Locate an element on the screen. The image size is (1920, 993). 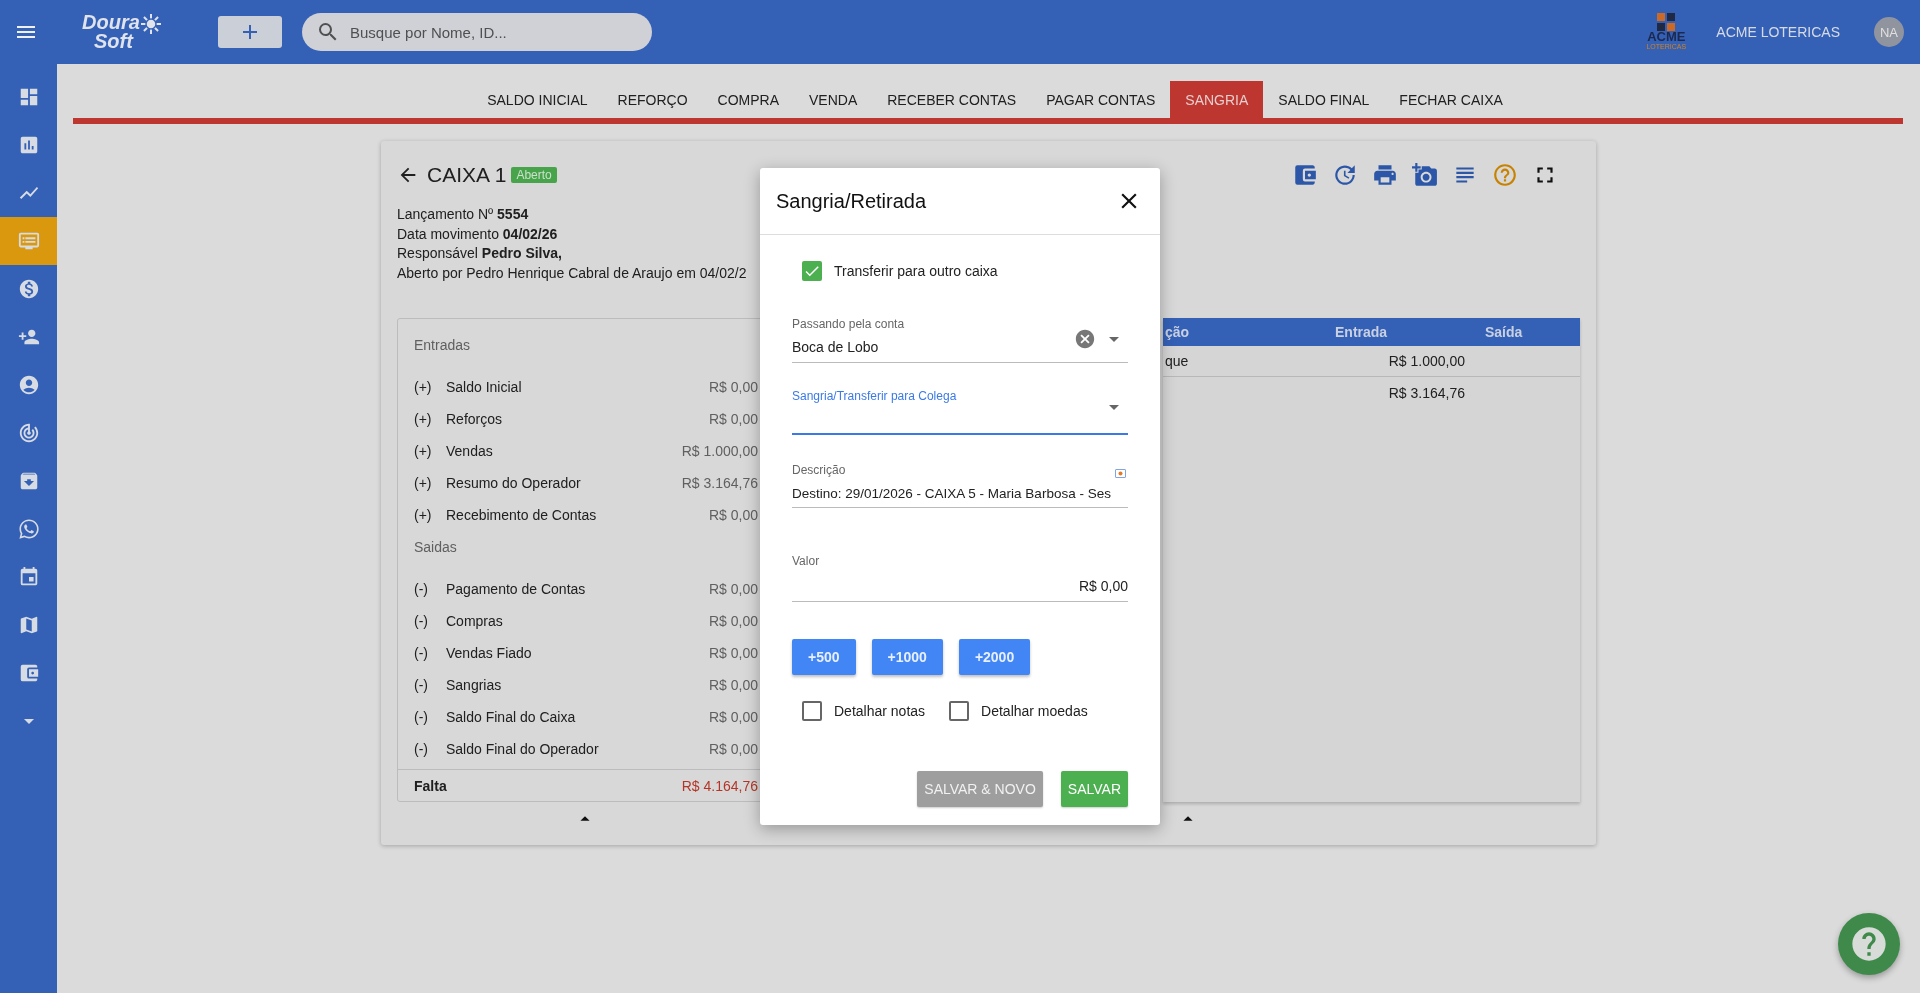
total-value: R$ 4.164,76 is located at coordinates (719, 785).